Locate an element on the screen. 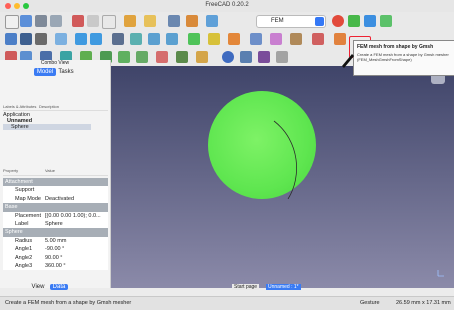 Image resolution: width=454 pixels, height=310 pixels. toolbar-row-1: FEM is located at coordinates (227, 21).